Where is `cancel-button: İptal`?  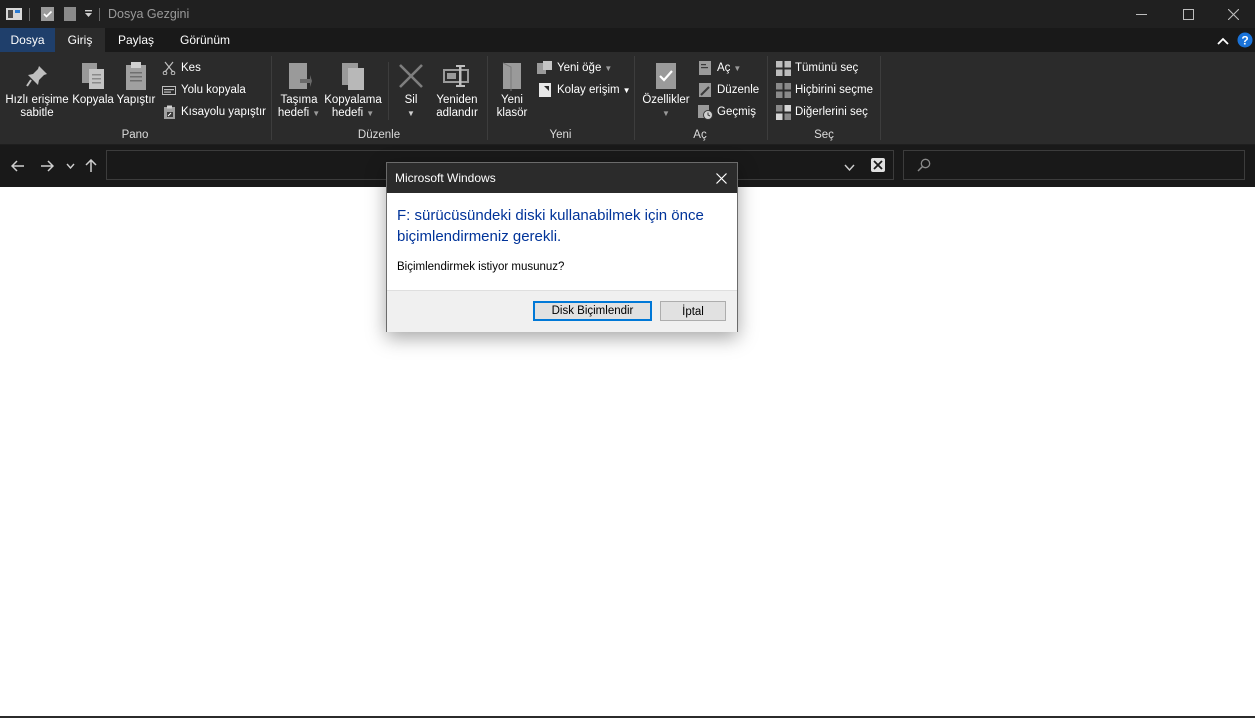 cancel-button: İptal is located at coordinates (693, 311).